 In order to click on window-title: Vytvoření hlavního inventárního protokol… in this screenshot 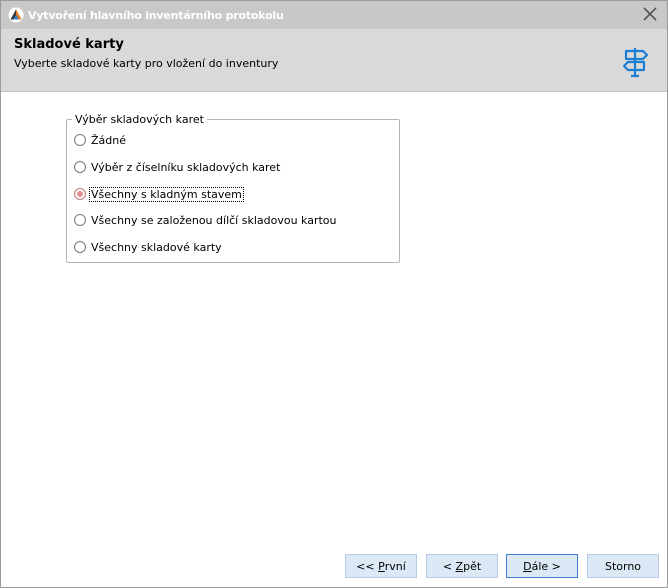, I will do `click(156, 15)`.